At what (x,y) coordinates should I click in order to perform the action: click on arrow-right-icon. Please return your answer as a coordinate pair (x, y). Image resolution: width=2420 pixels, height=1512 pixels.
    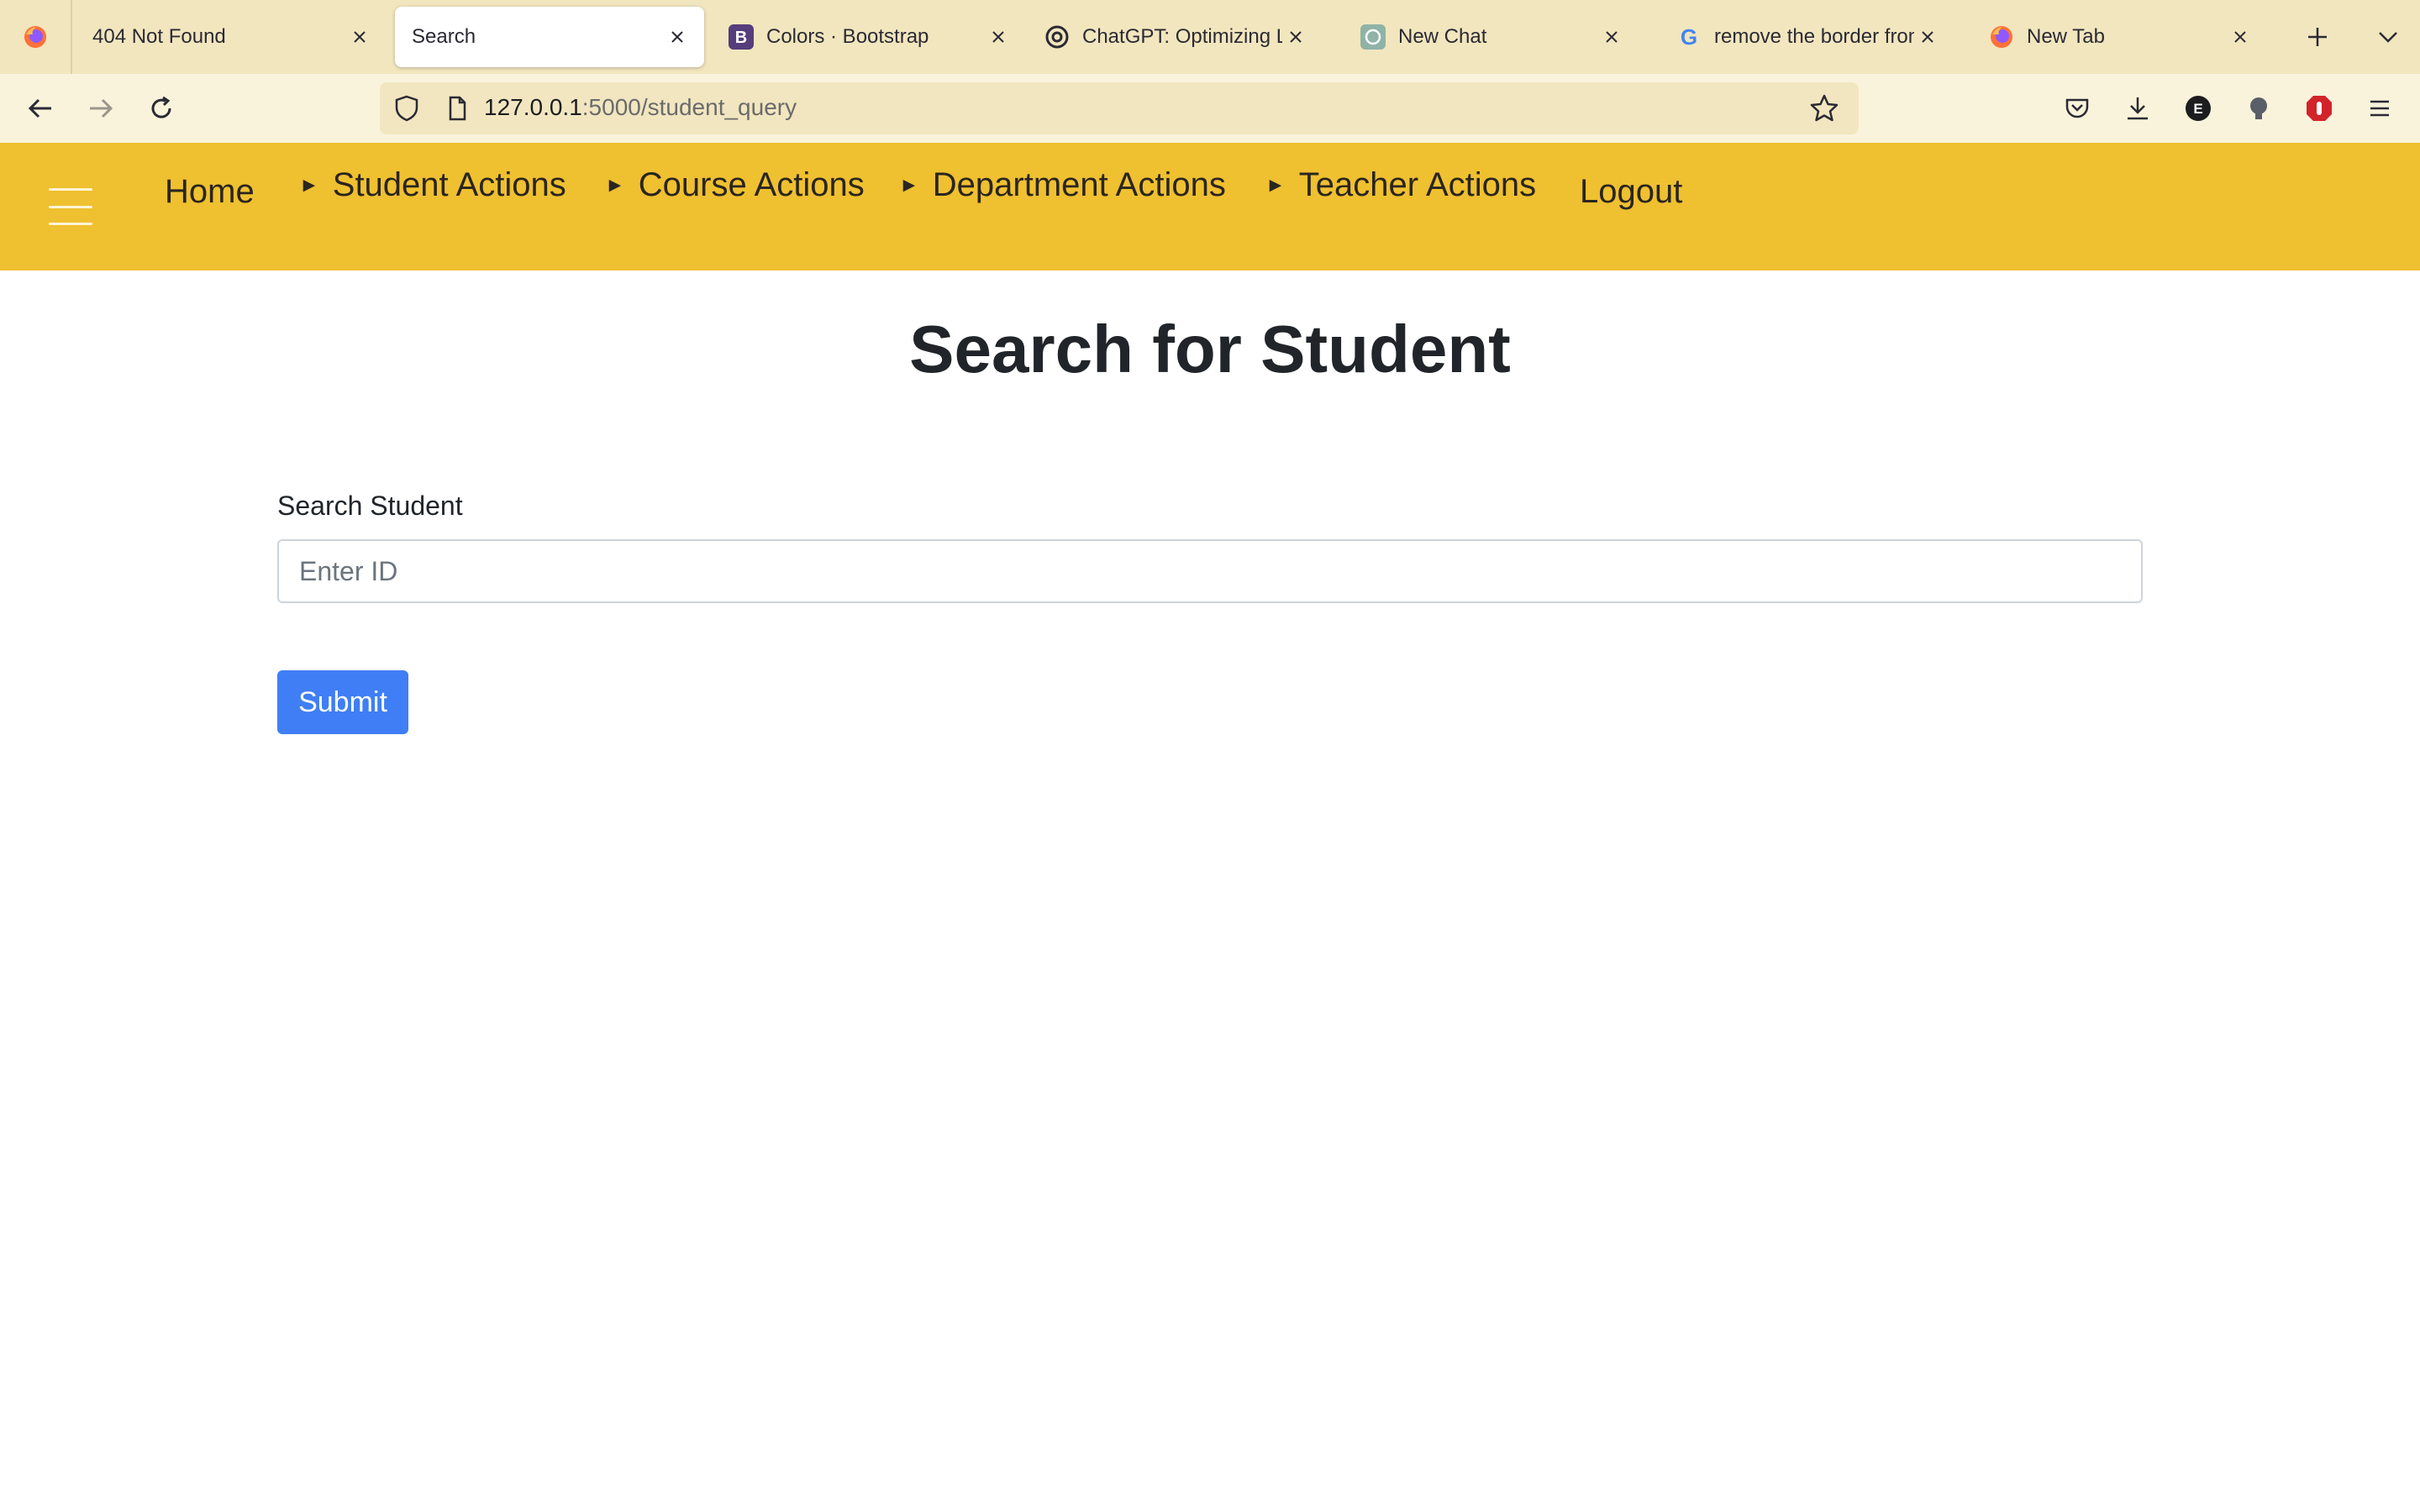
    Looking at the image, I should click on (101, 108).